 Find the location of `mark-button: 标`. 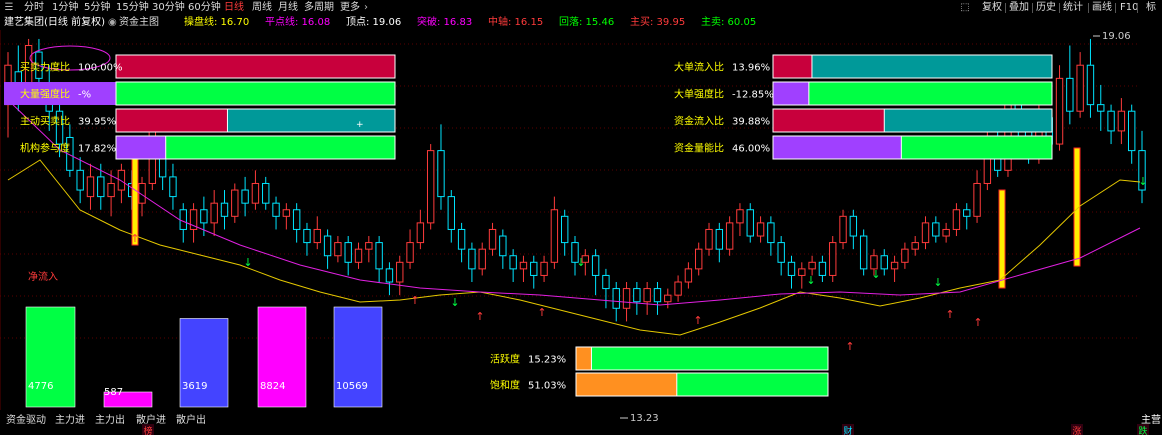

mark-button: 标 is located at coordinates (1151, 8).